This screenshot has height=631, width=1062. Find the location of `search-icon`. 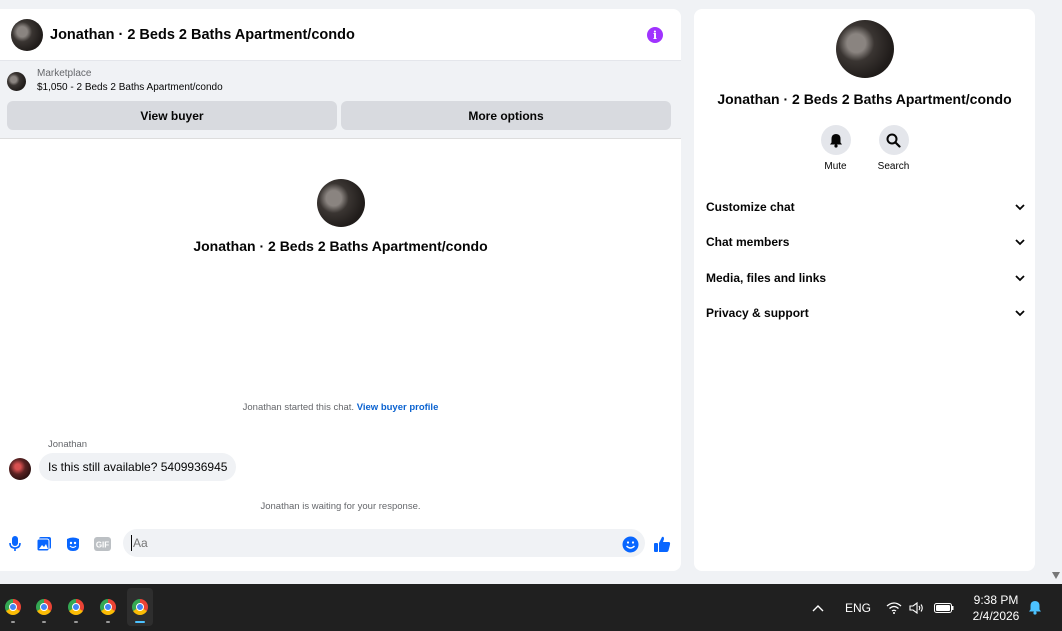

search-icon is located at coordinates (893, 140).